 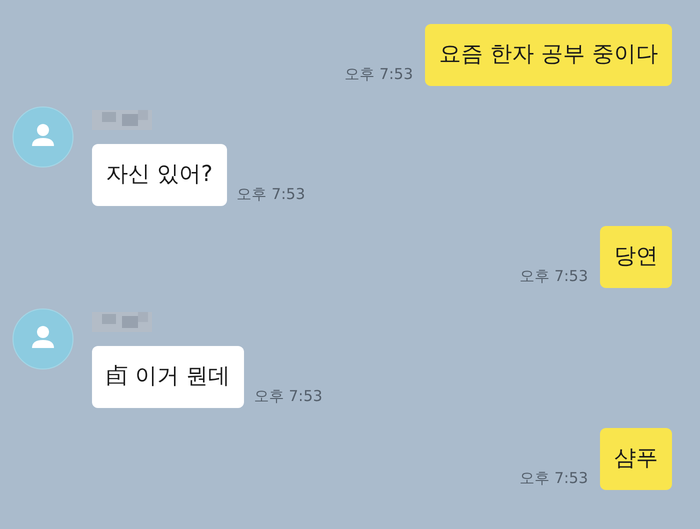 What do you see at coordinates (159, 175) in the screenshot?
I see `received-message: 자신 있어?` at bounding box center [159, 175].